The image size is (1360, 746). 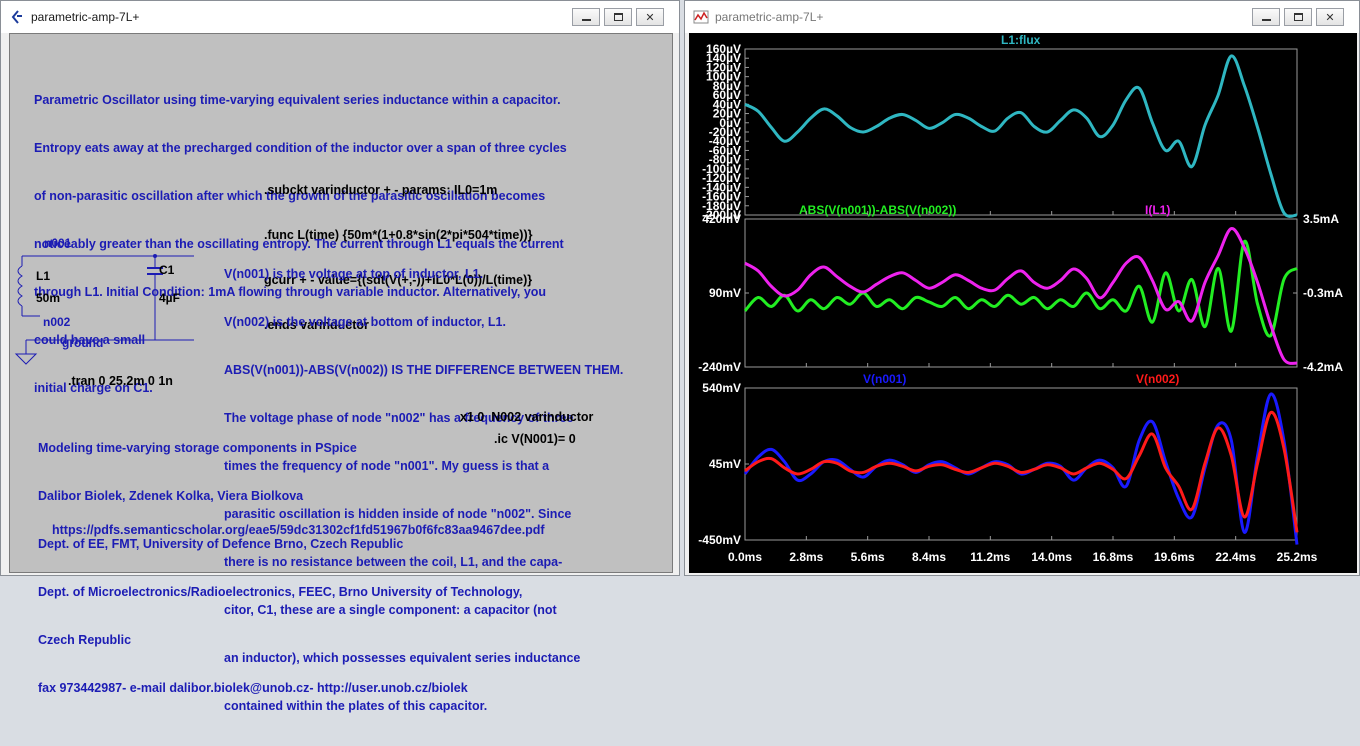 I want to click on x-tick-label: 22.4ms, so click(x=1235, y=557).